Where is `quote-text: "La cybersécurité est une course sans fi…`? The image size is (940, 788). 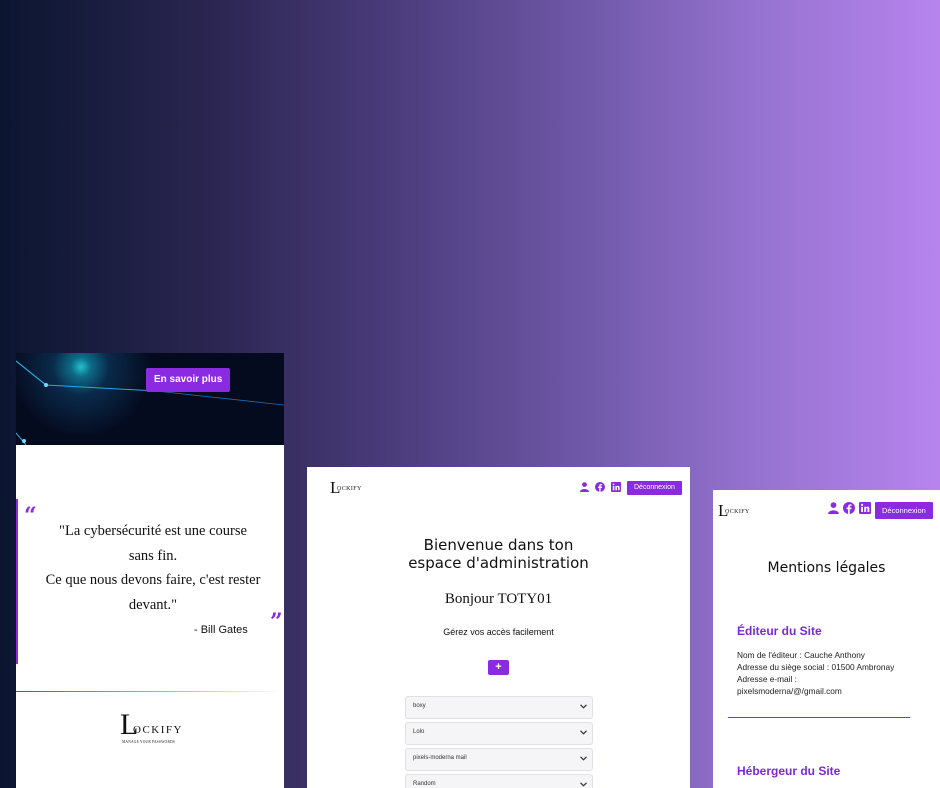
quote-text: "La cybersécurité est une course sans fi… is located at coordinates (153, 568).